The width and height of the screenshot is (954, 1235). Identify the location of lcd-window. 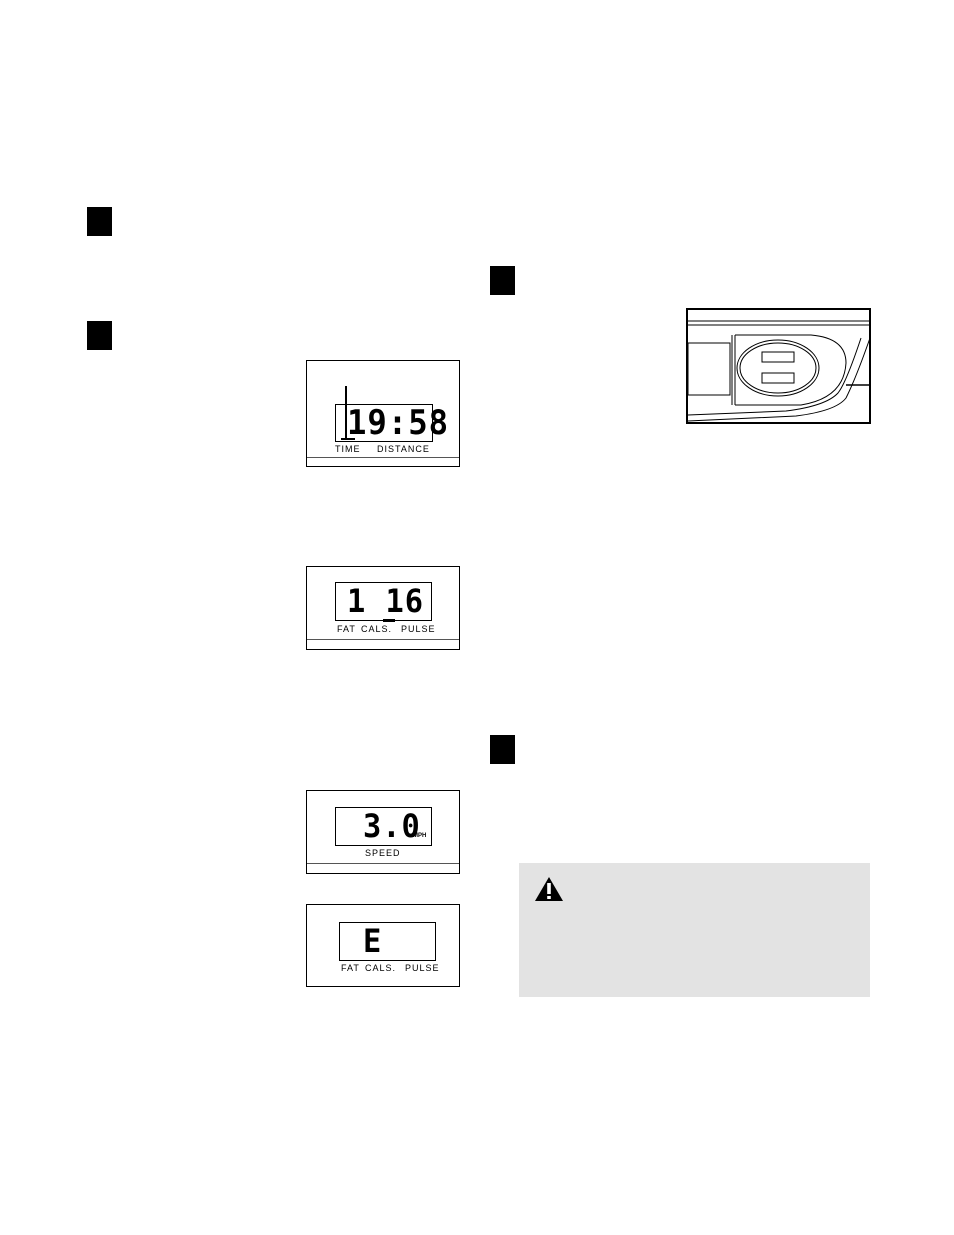
(387, 941).